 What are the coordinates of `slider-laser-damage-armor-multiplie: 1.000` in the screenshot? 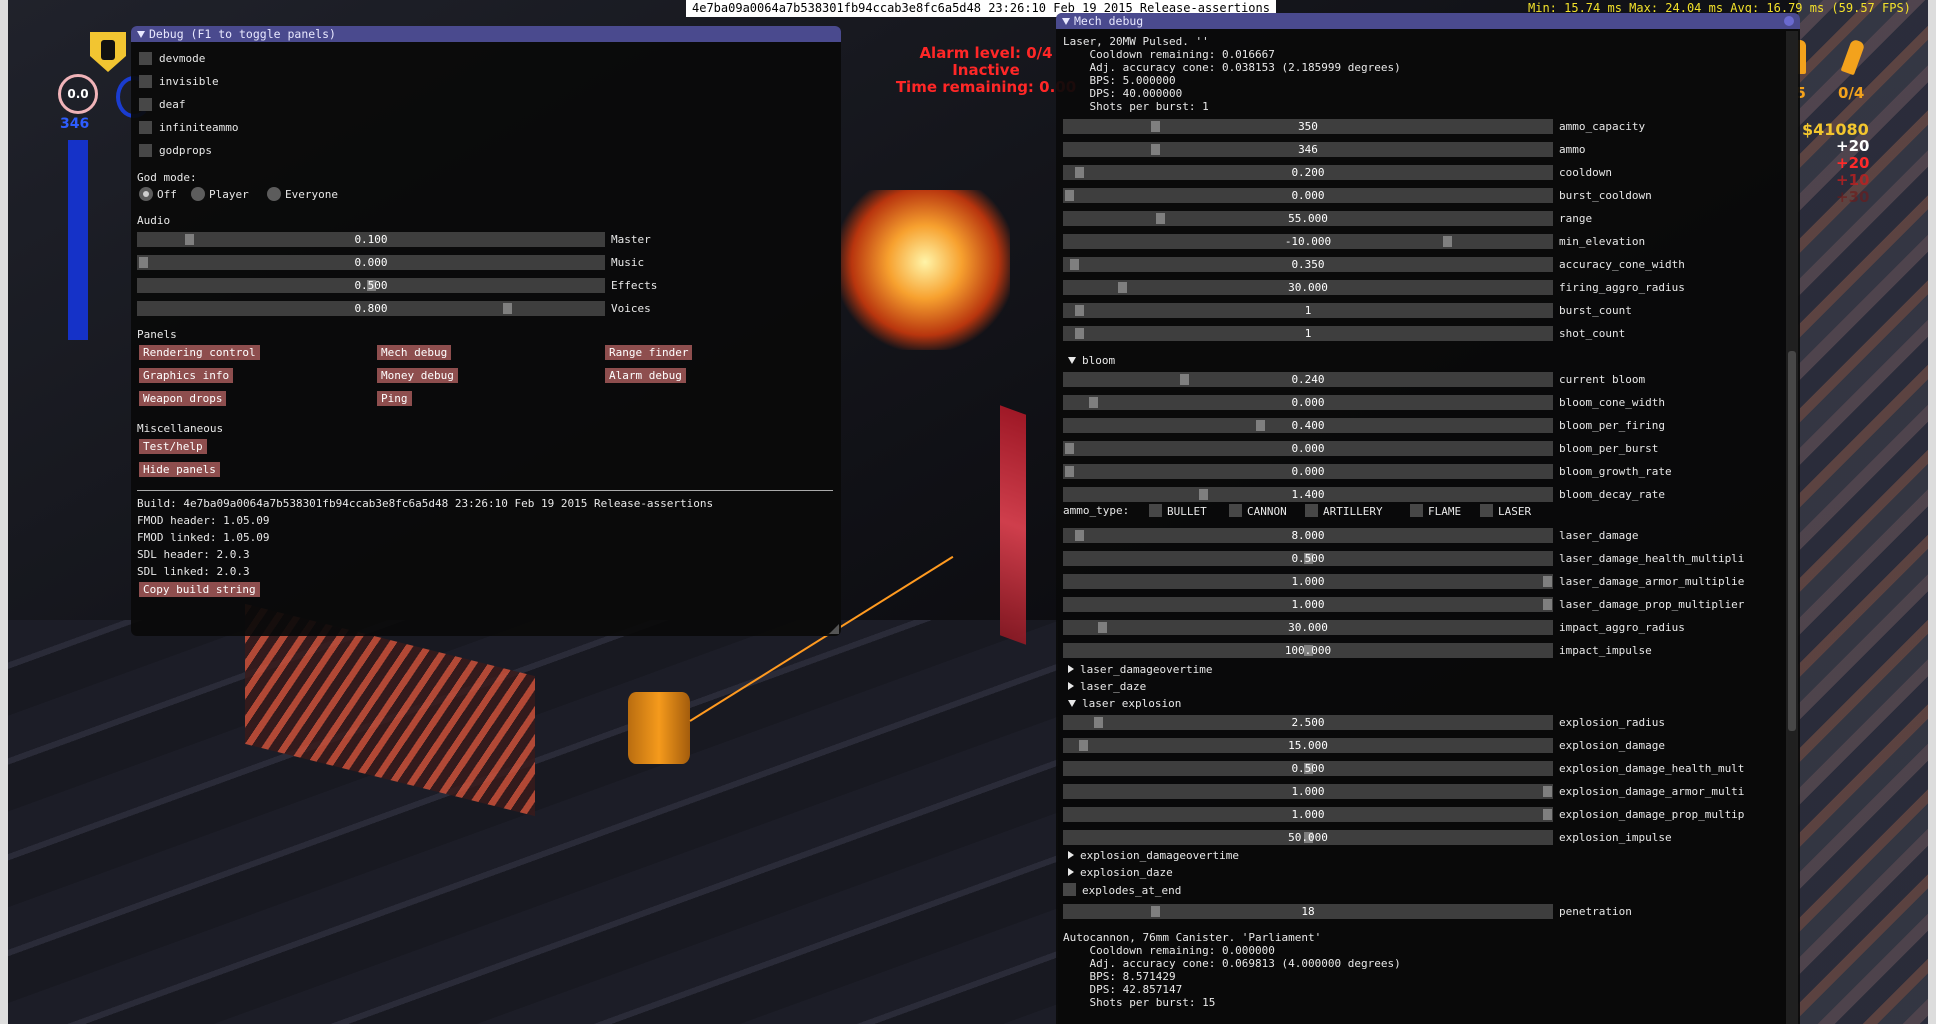 It's located at (1308, 581).